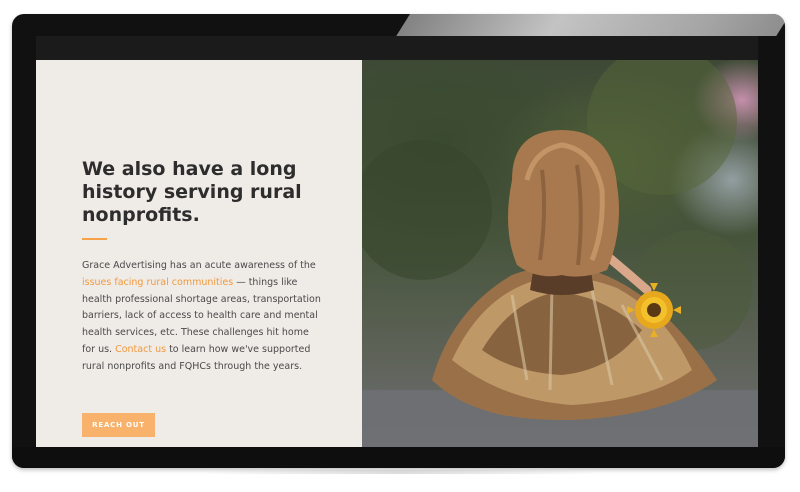 This screenshot has height=492, width=800. I want to click on monitor-chin, so click(398, 457).